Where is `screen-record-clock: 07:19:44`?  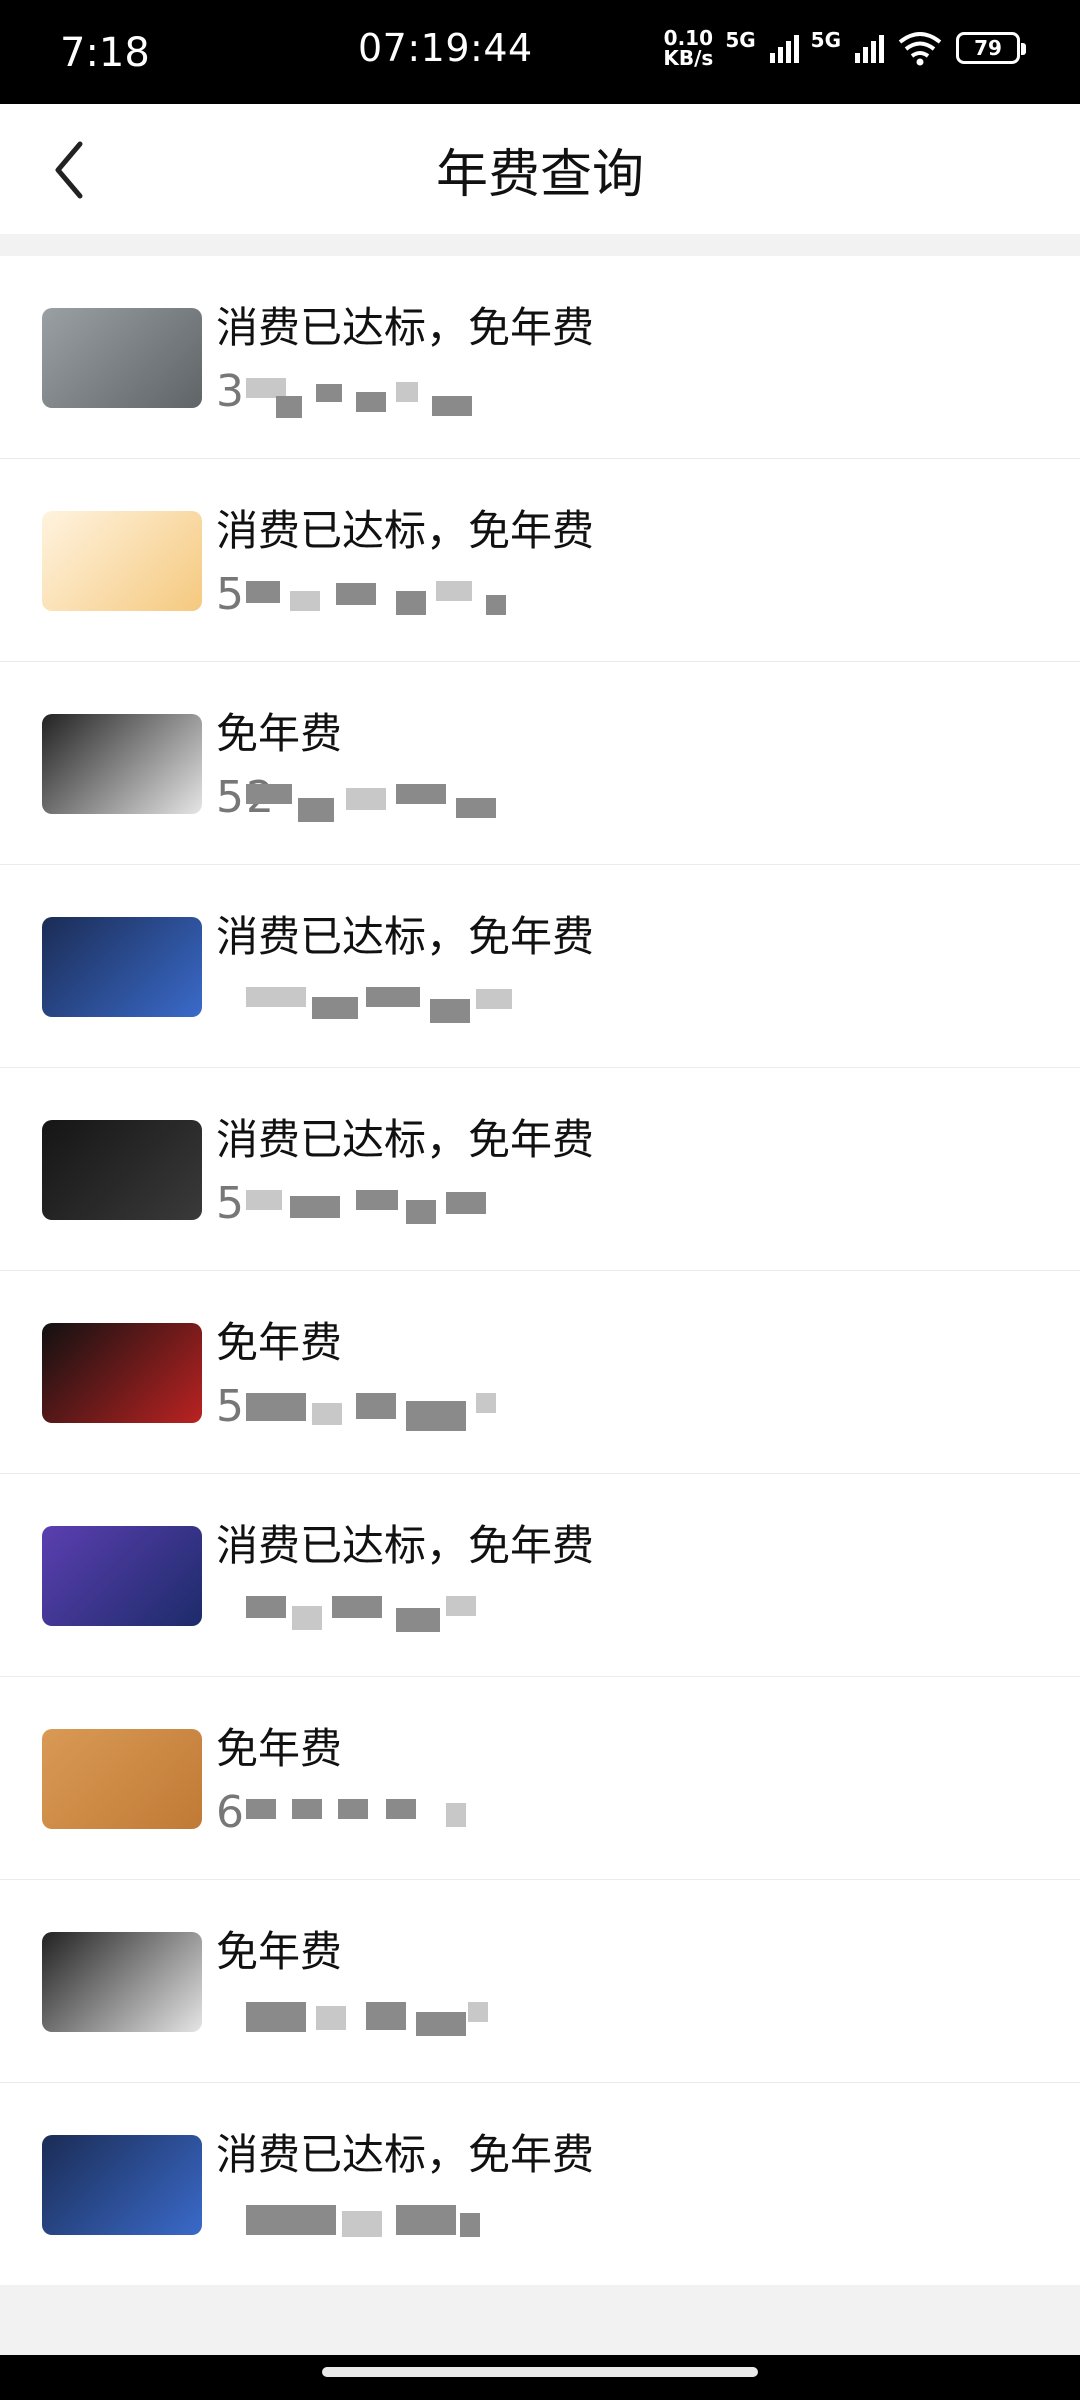
screen-record-clock: 07:19:44 is located at coordinates (445, 48).